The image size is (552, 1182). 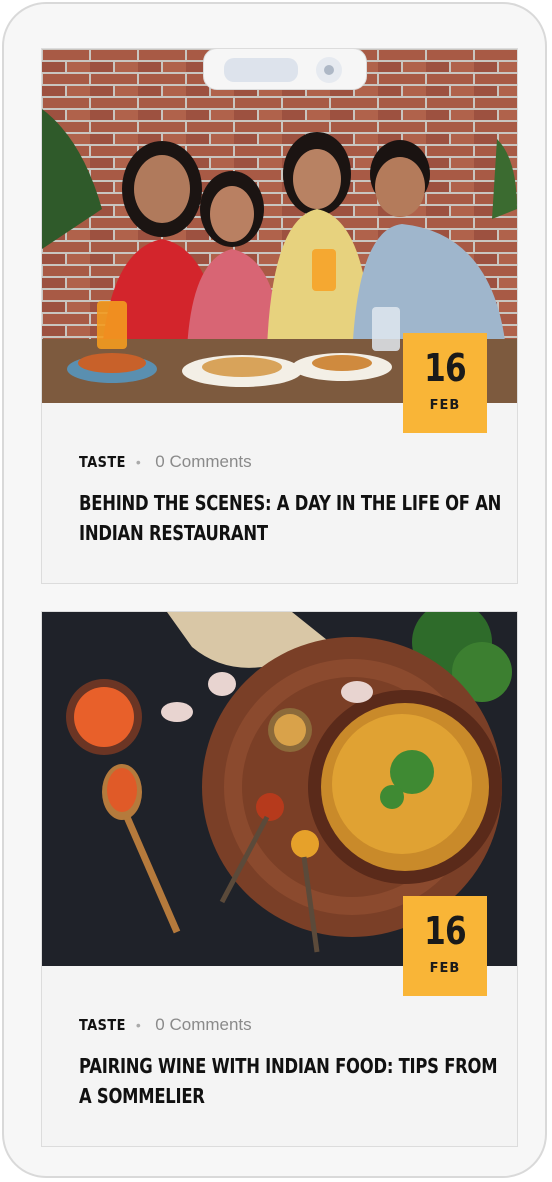 I want to click on camera-icon, so click(x=329, y=70).